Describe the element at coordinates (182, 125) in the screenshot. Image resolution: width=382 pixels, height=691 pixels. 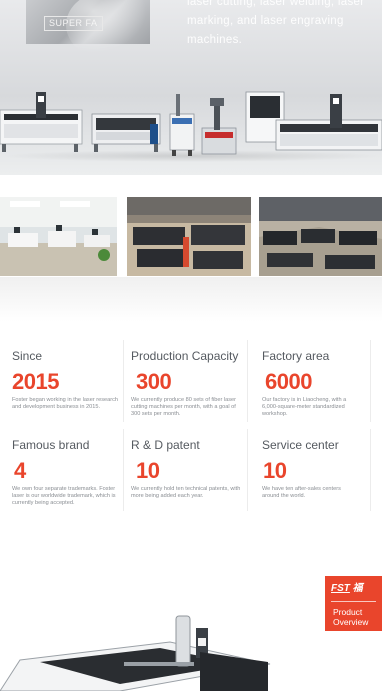
I see `laser-welding-machine` at that location.